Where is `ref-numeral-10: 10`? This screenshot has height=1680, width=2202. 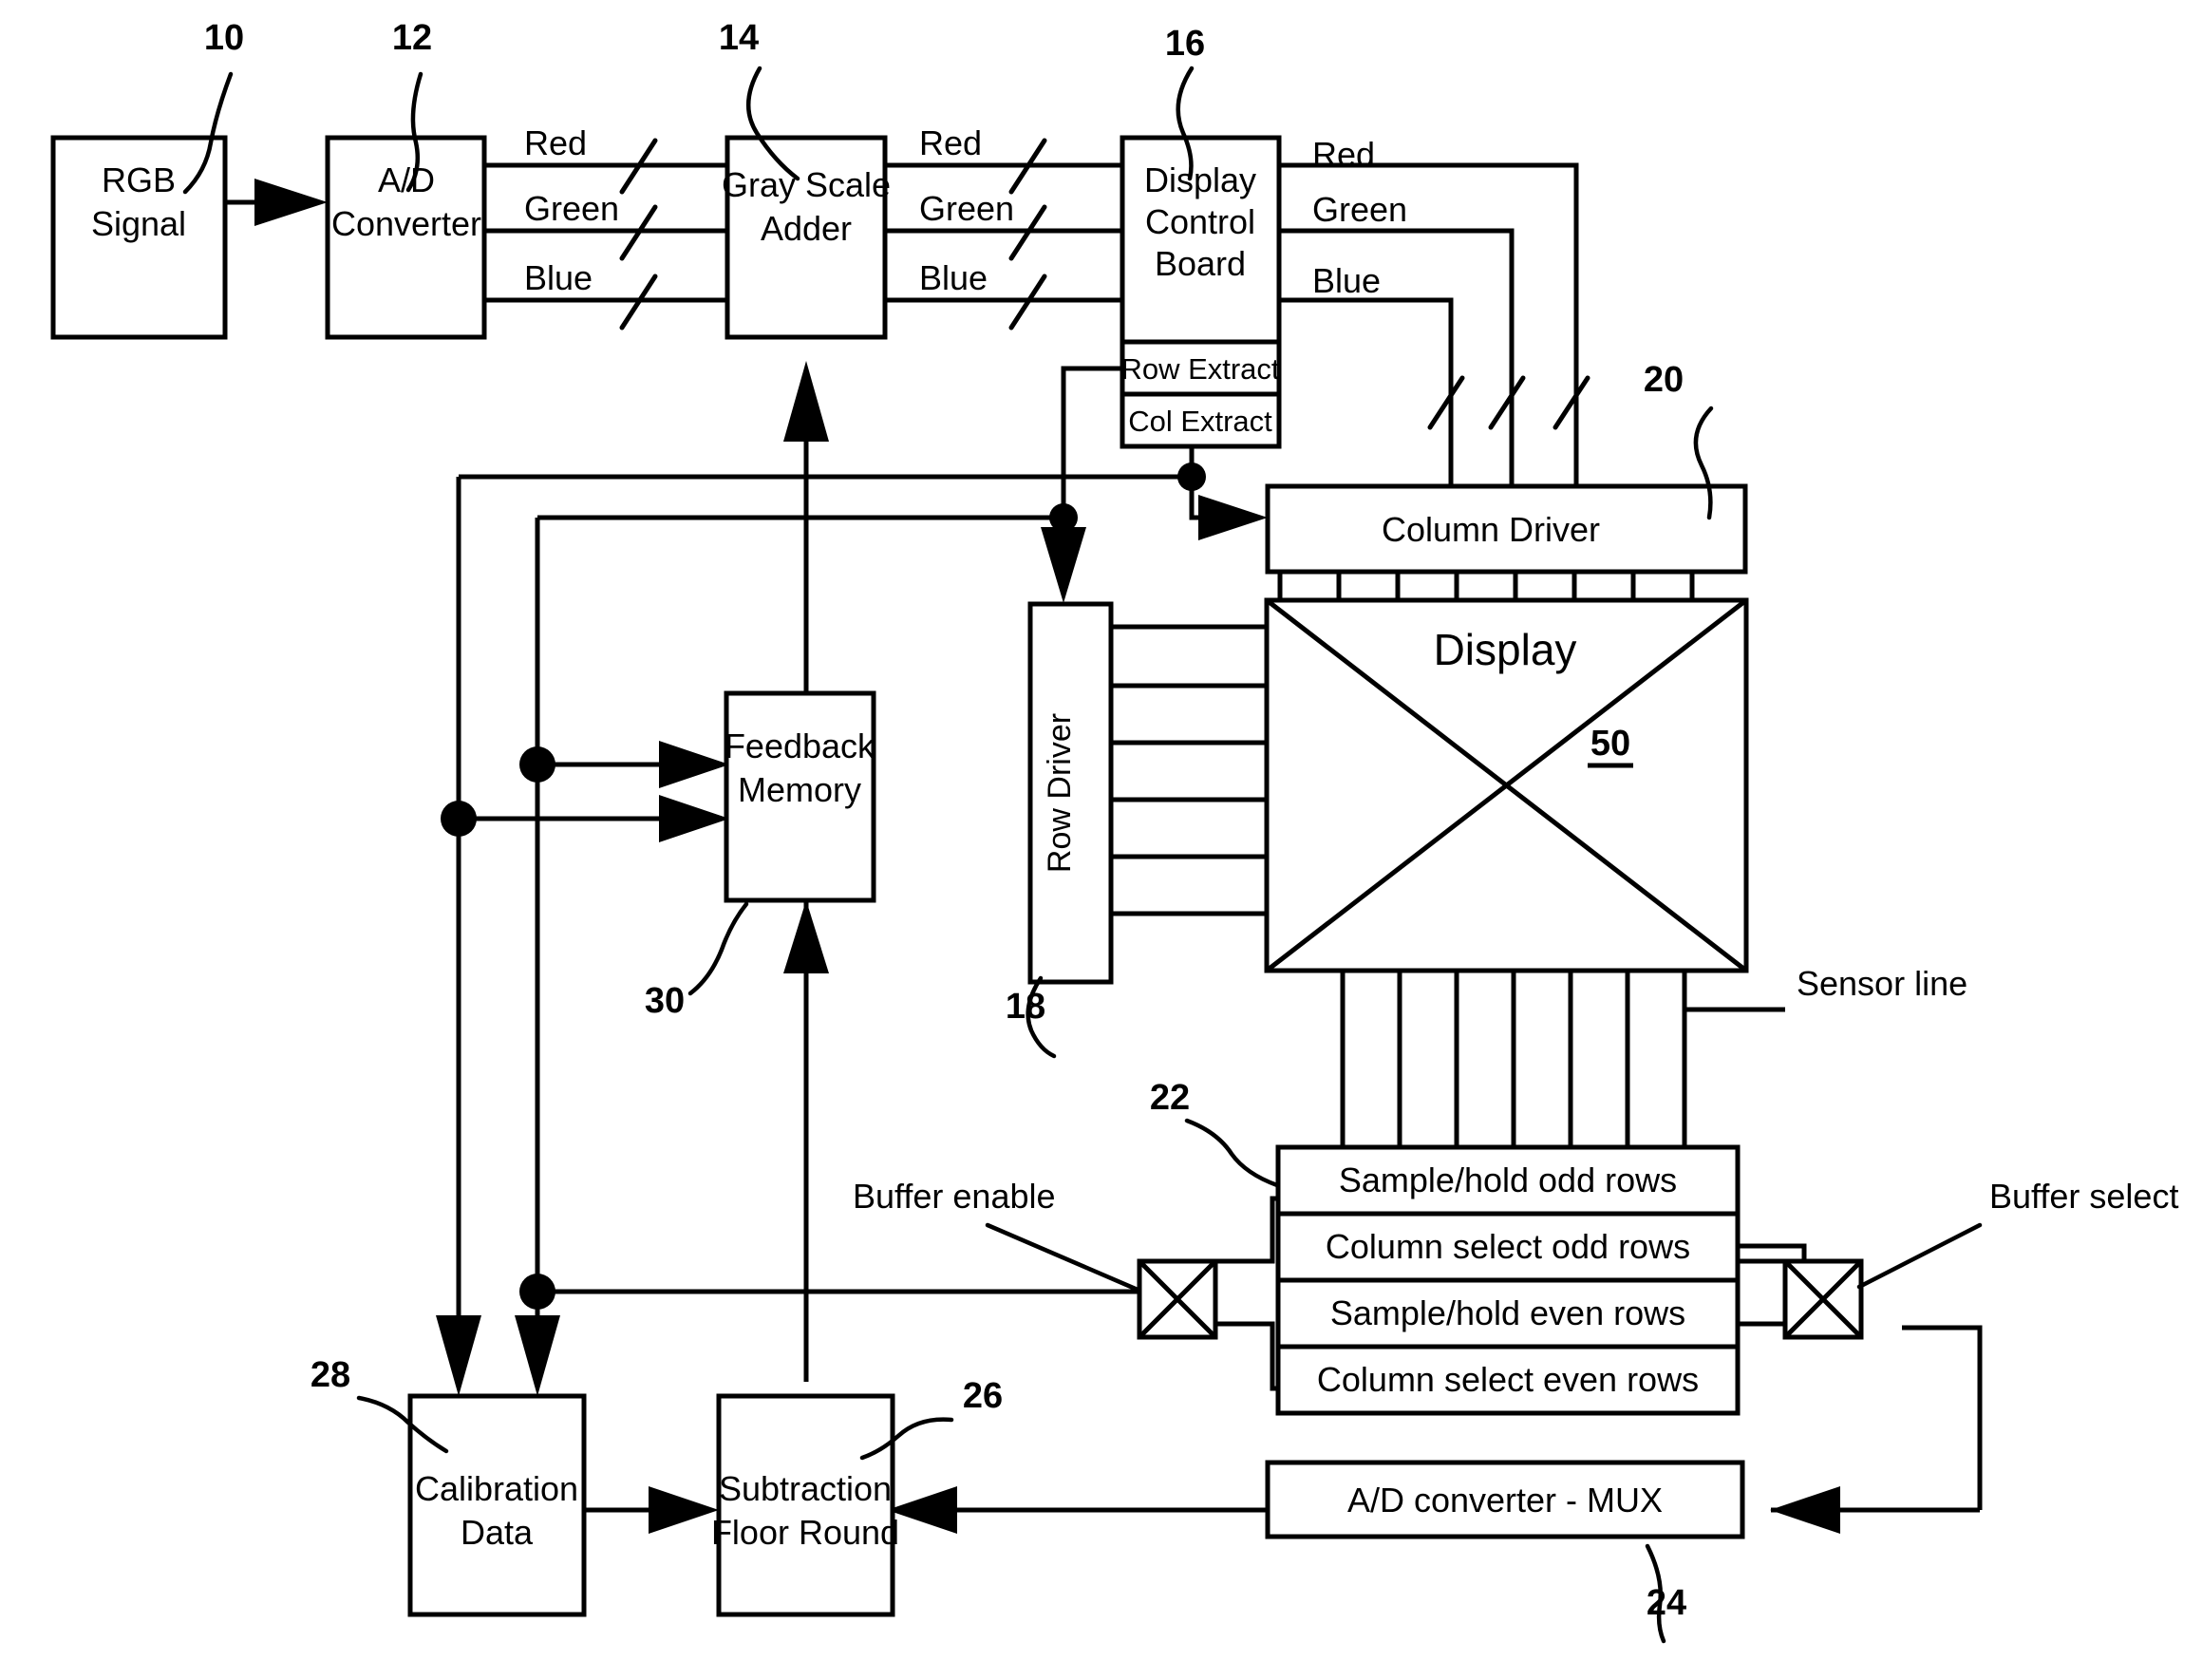 ref-numeral-10: 10 is located at coordinates (224, 38).